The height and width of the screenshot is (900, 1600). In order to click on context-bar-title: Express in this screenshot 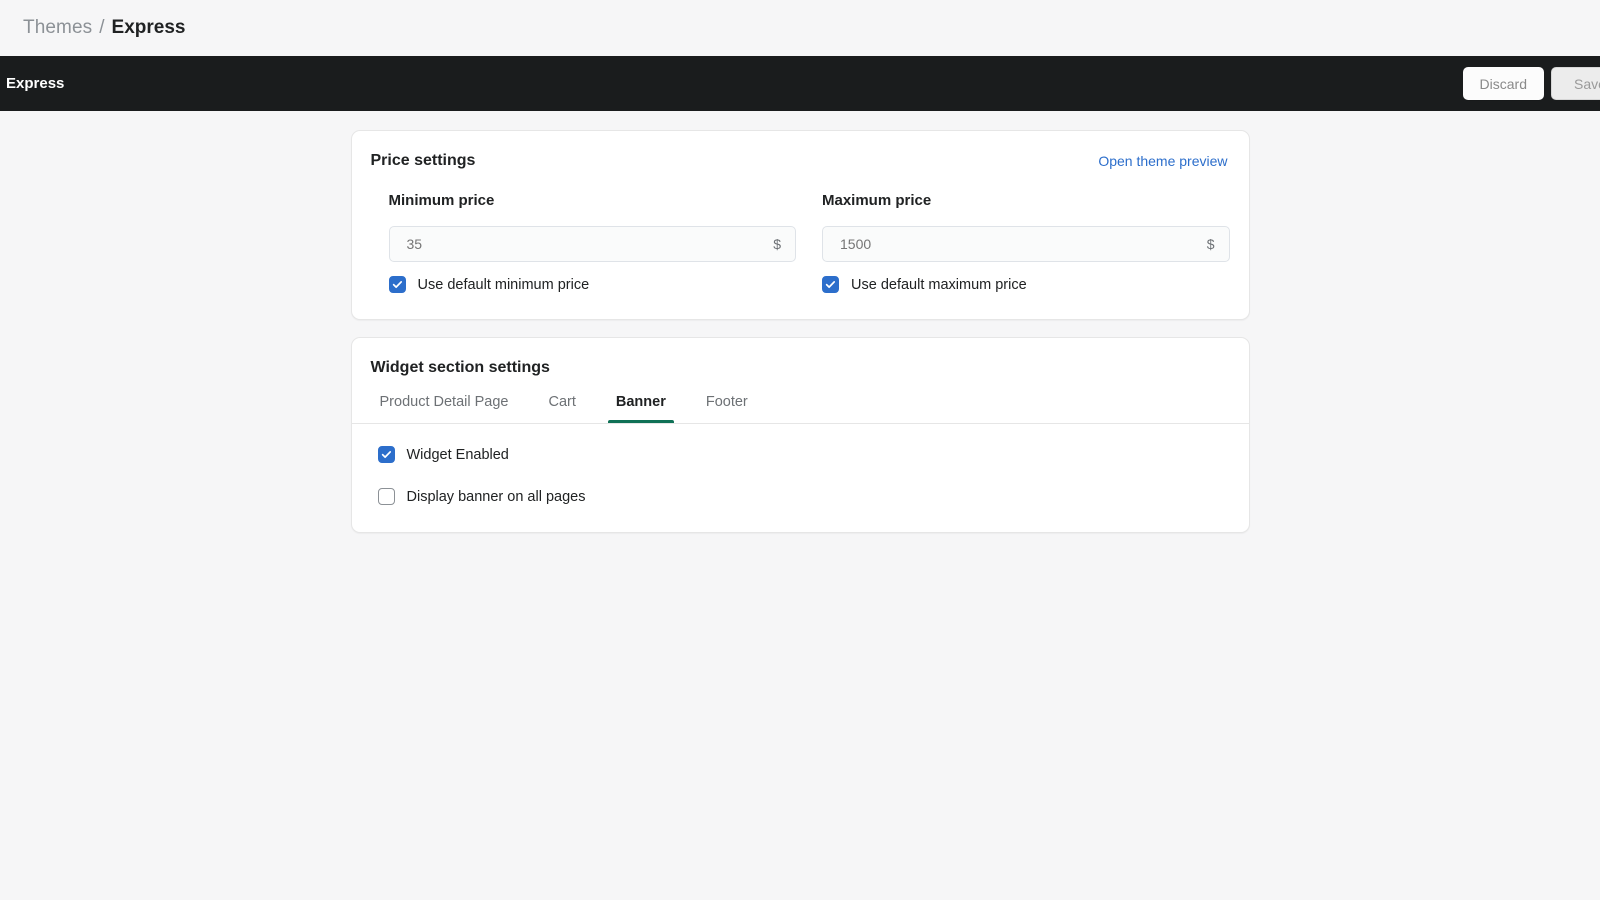, I will do `click(35, 83)`.